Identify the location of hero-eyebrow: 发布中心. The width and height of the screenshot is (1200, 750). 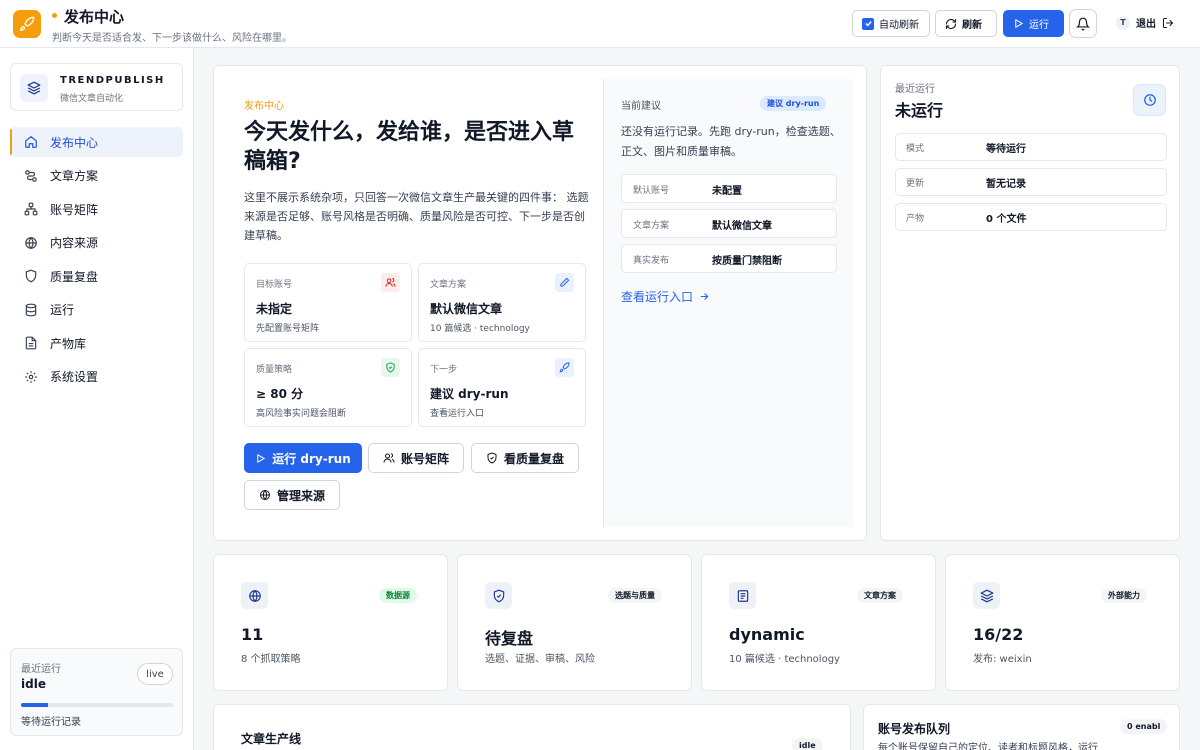
(264, 106).